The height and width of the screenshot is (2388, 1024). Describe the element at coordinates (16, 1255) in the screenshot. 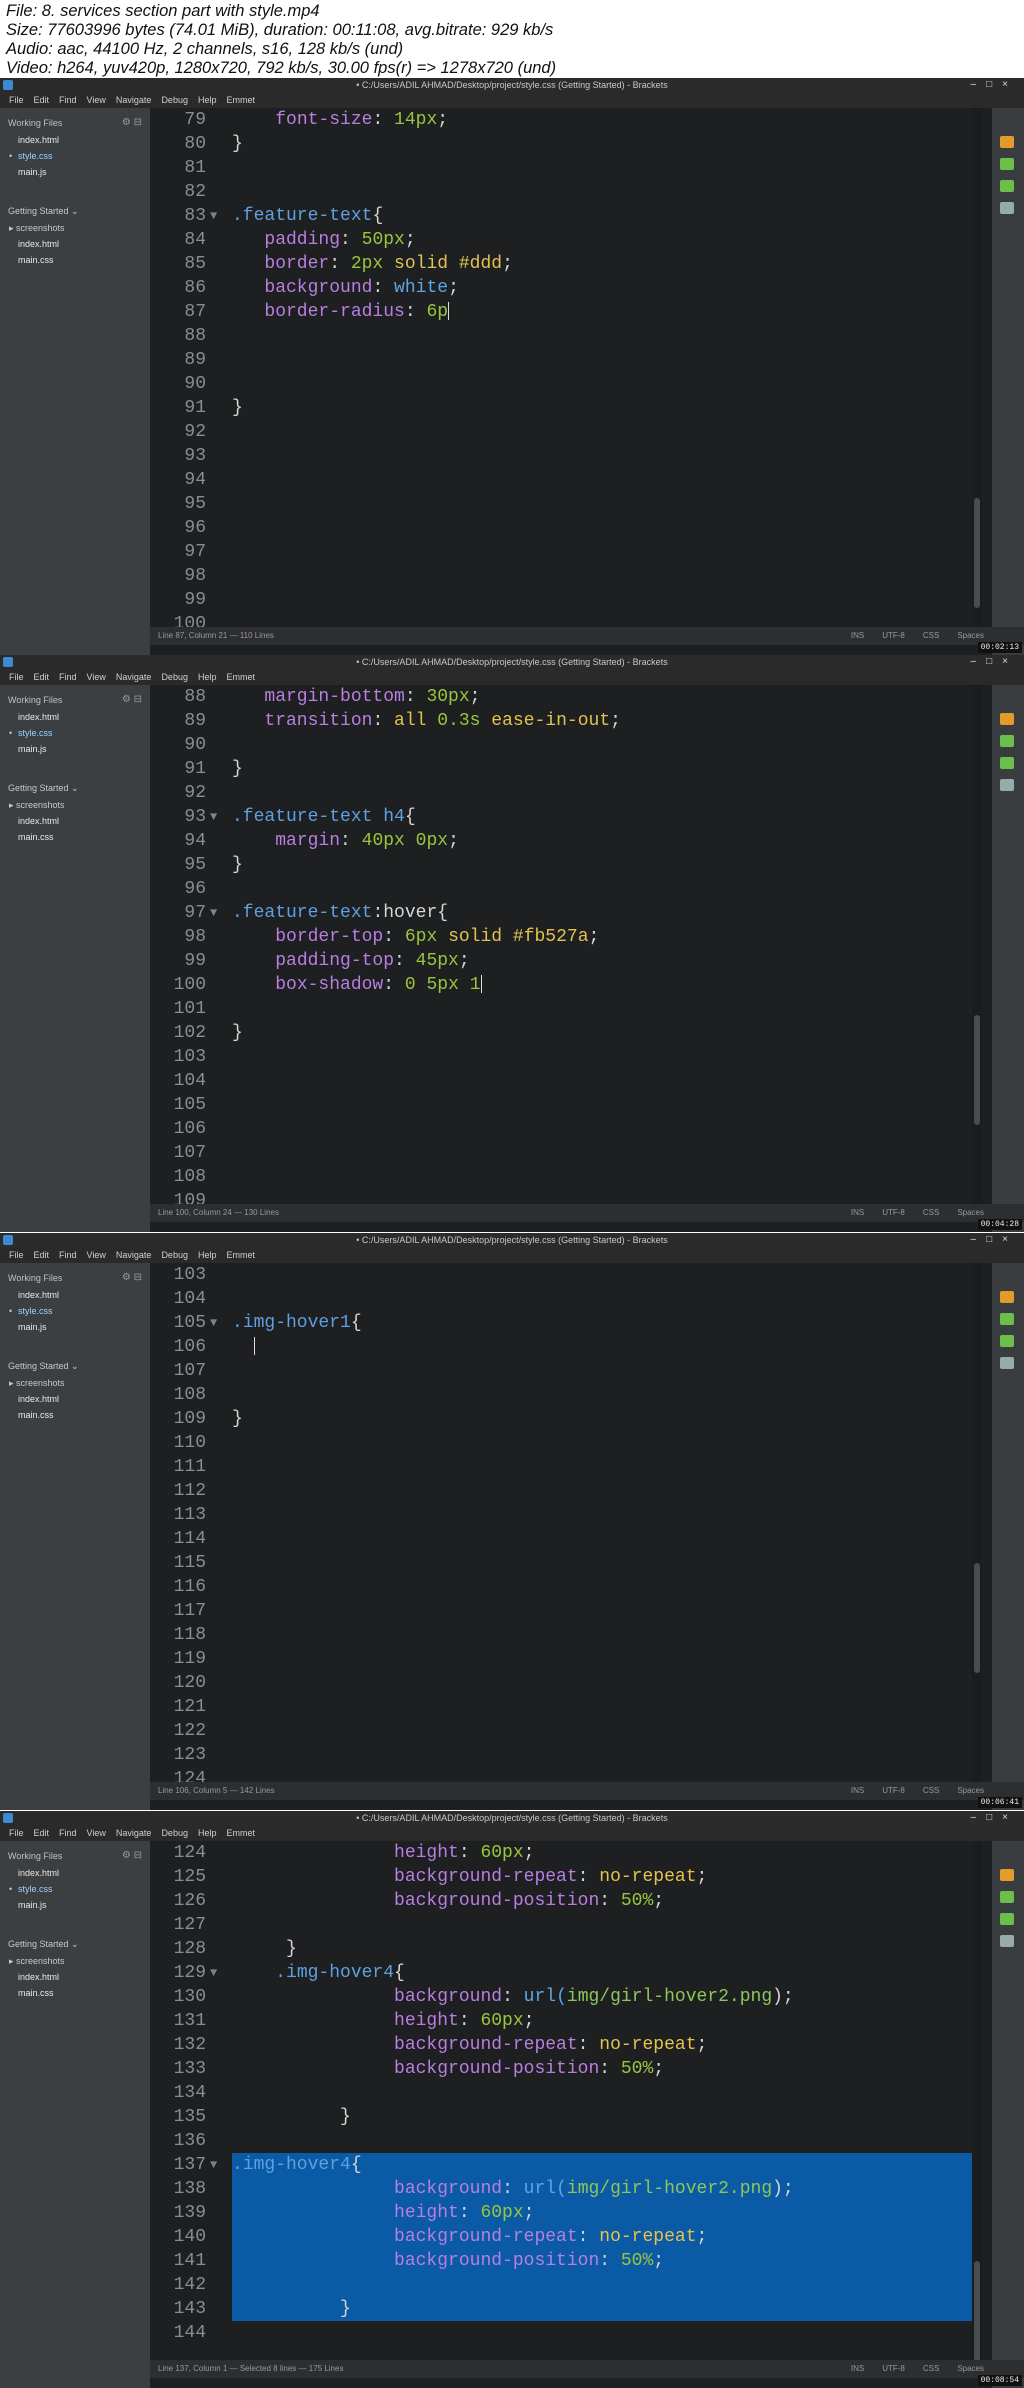

I see `menu-file: File` at that location.